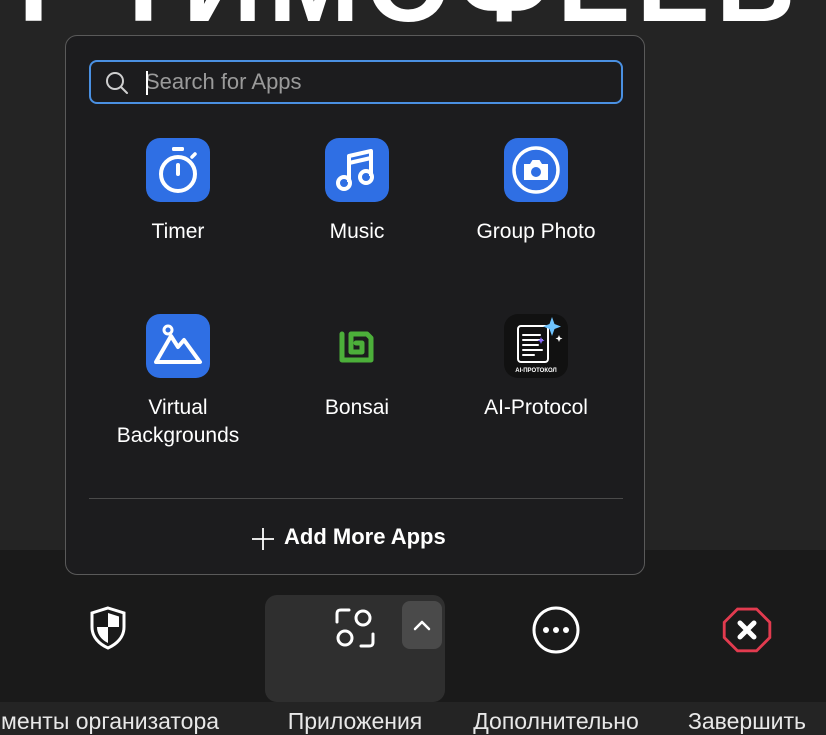 The height and width of the screenshot is (735, 826). I want to click on end-meeting-label: Завершить, so click(747, 721).